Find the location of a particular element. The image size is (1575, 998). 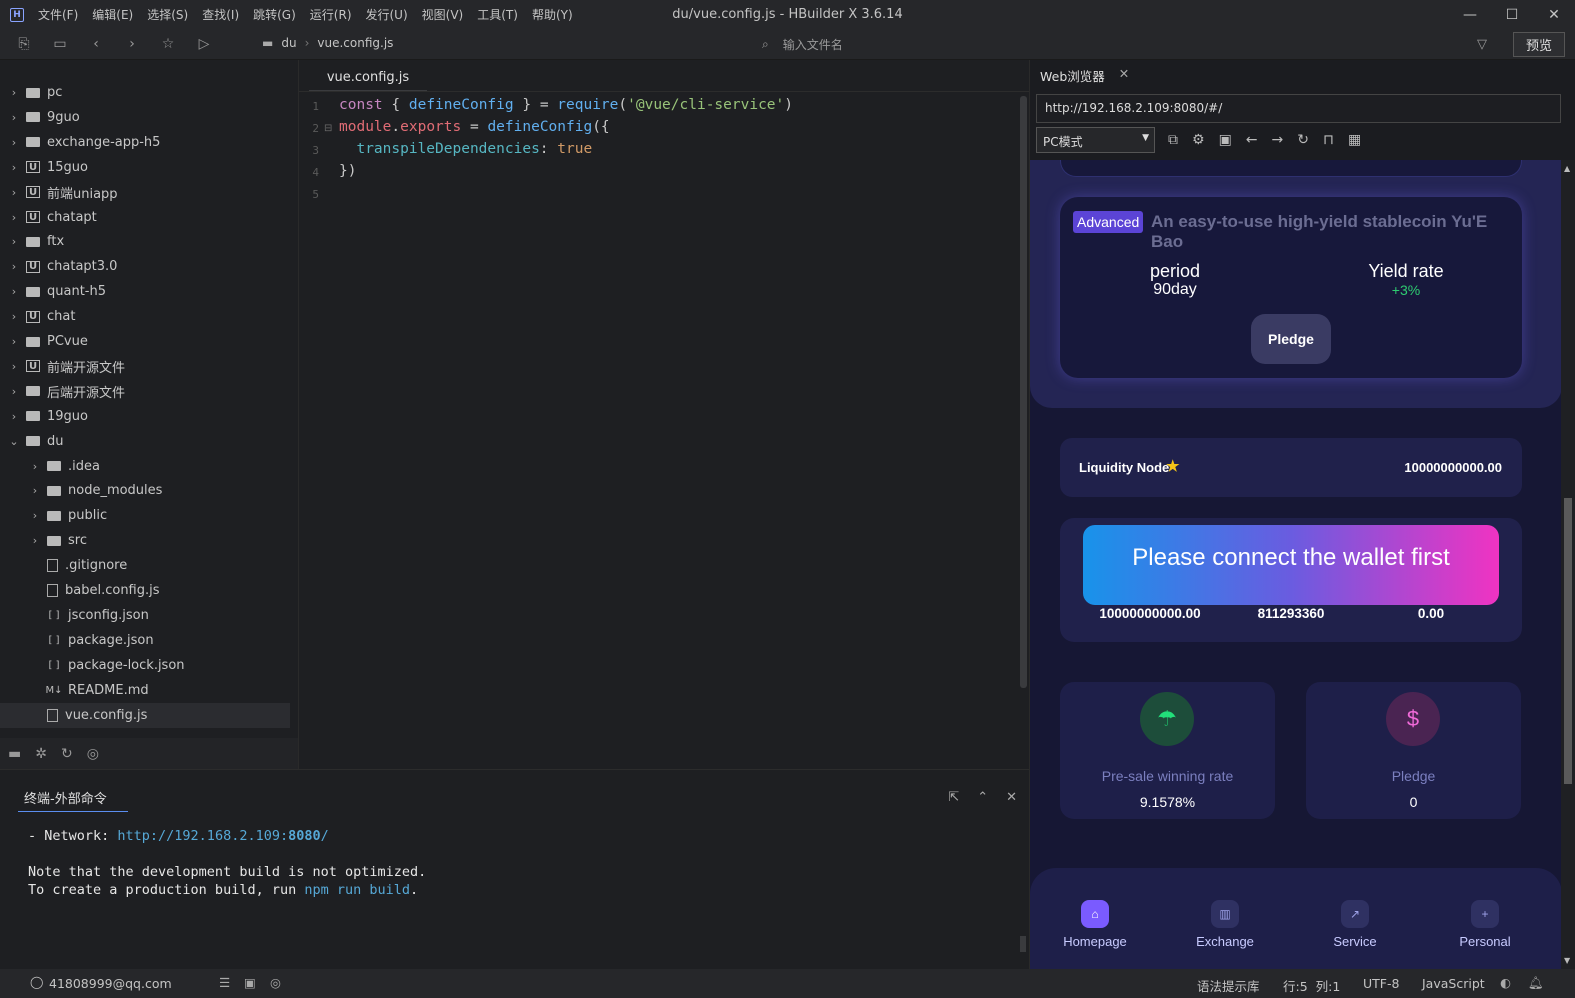

tree-item: [ ] package.json is located at coordinates (145, 640).